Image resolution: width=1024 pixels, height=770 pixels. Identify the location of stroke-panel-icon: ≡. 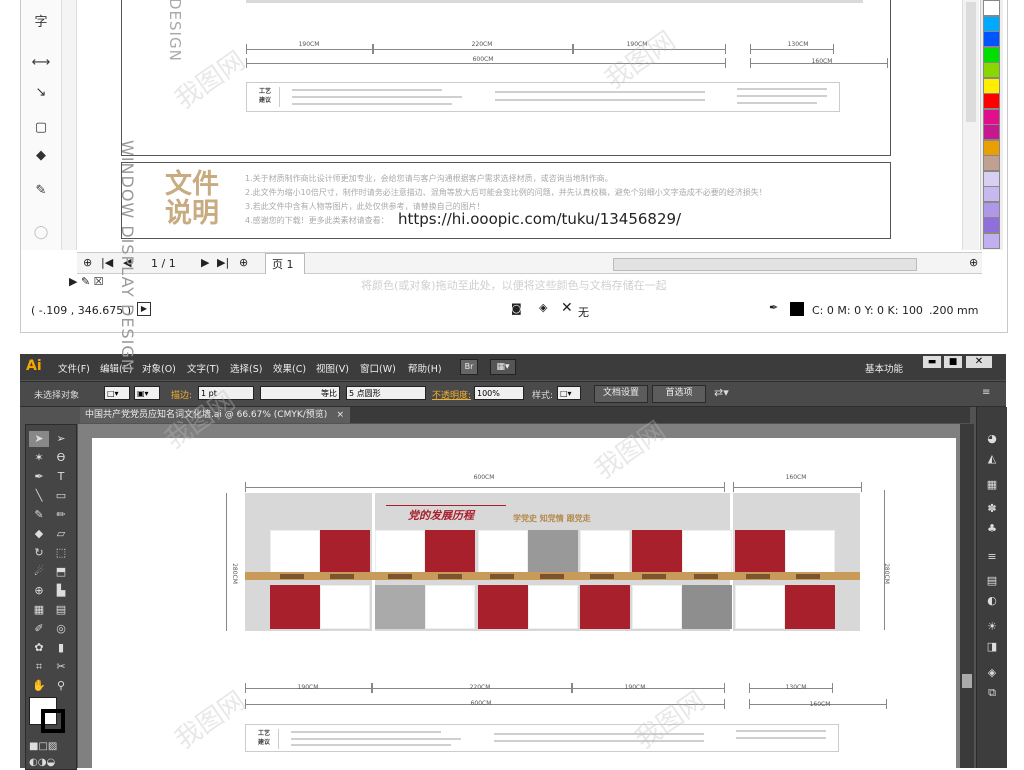
(992, 557).